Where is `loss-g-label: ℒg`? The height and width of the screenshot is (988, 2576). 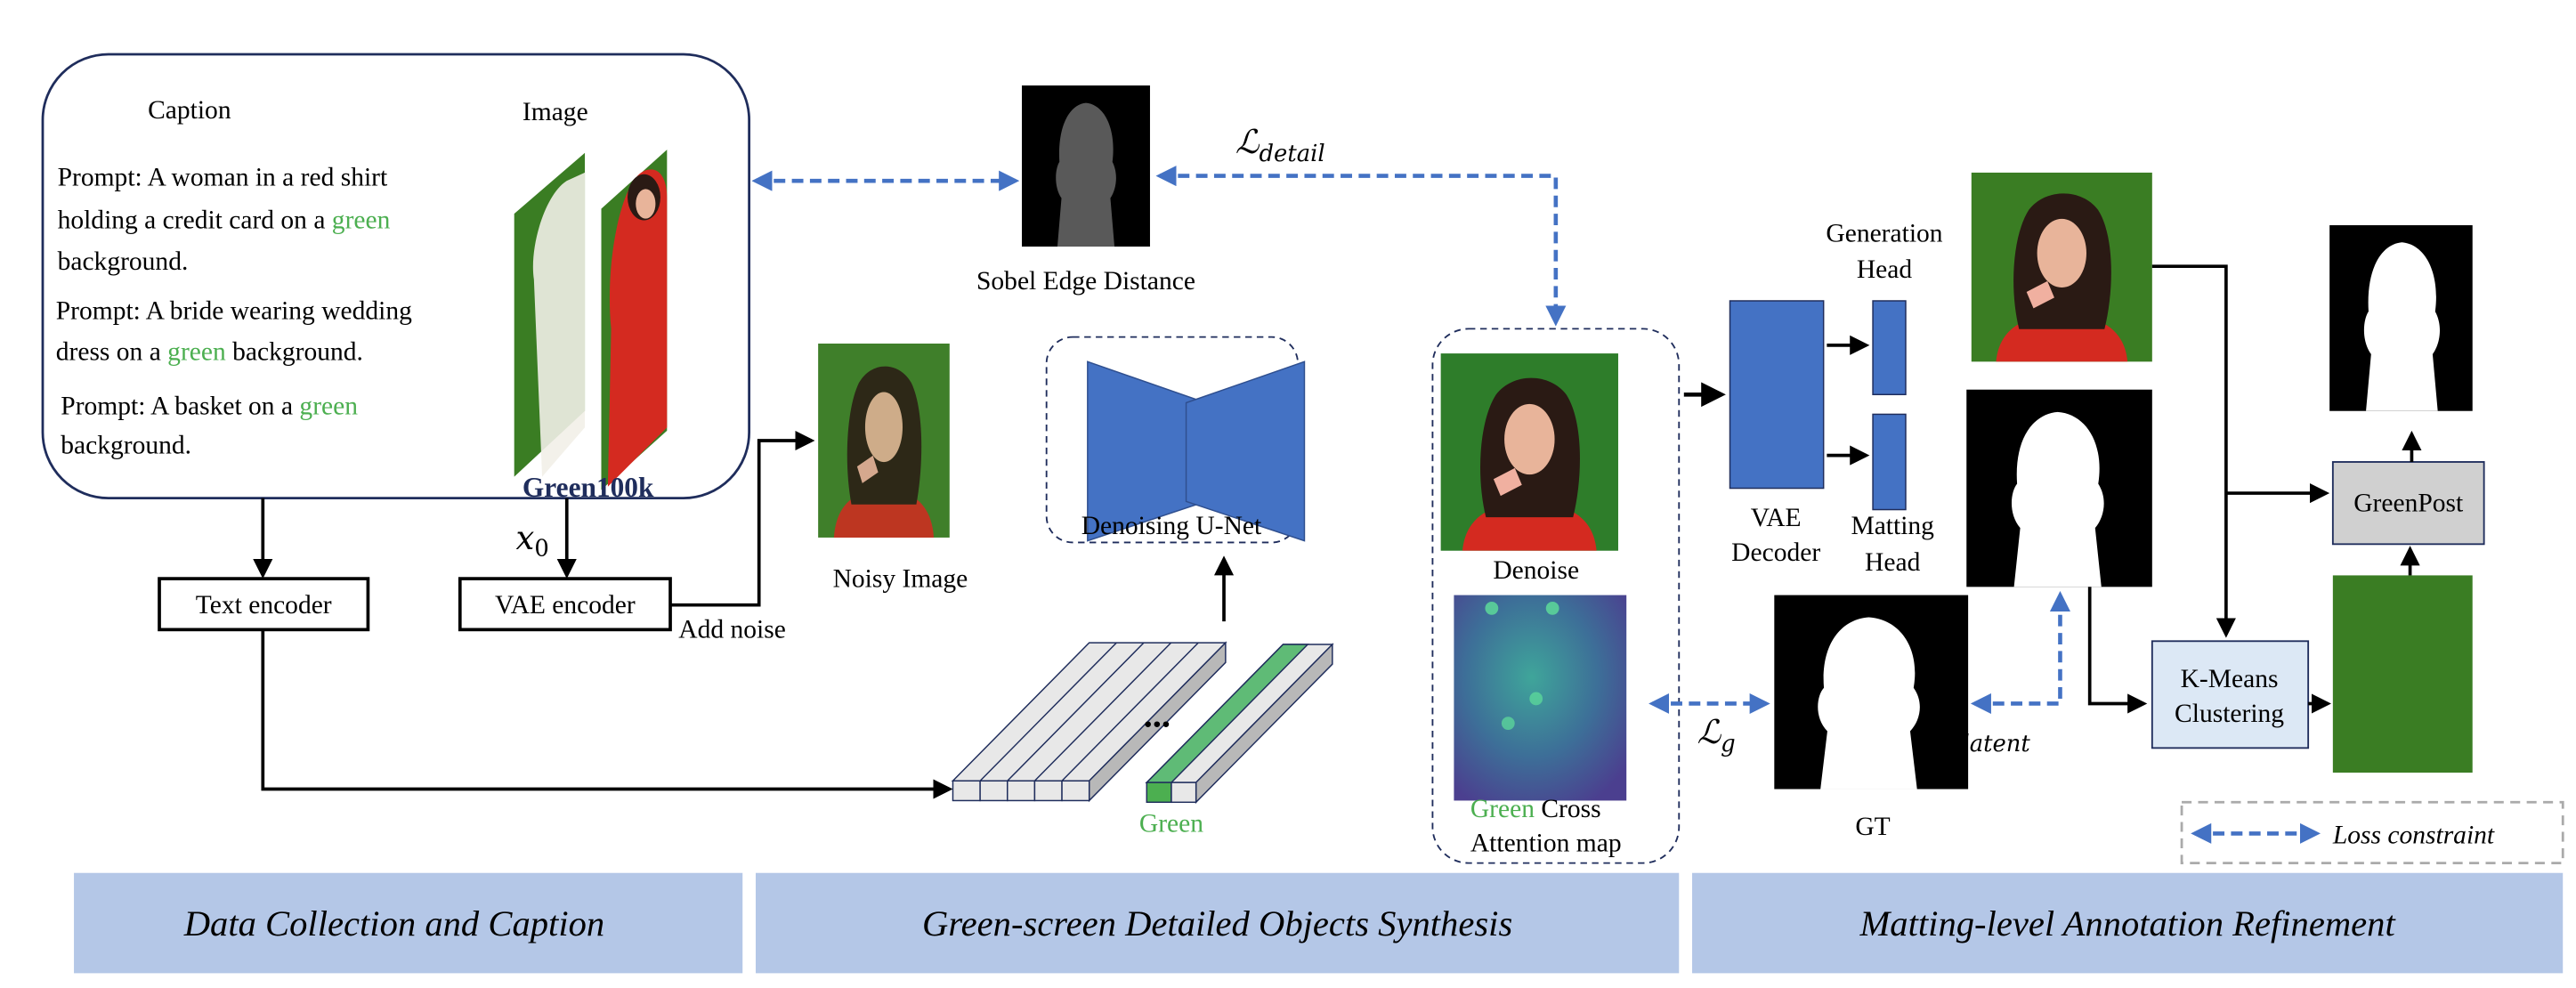 loss-g-label: ℒg is located at coordinates (1717, 735).